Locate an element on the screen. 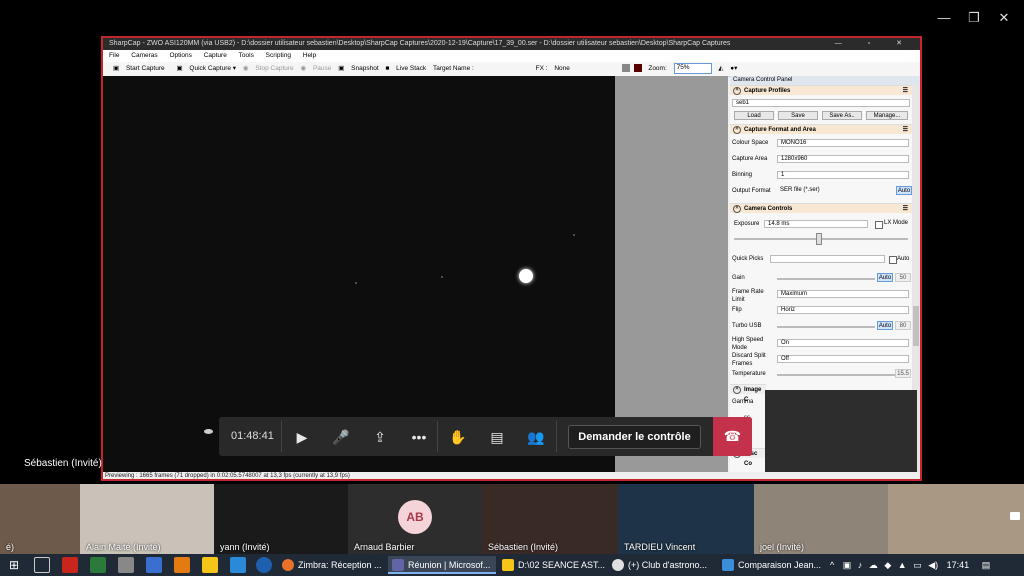 This screenshot has height=576, width=1024. quick-capture-button: ▣ Quick Capture ▾ is located at coordinates (203, 68).